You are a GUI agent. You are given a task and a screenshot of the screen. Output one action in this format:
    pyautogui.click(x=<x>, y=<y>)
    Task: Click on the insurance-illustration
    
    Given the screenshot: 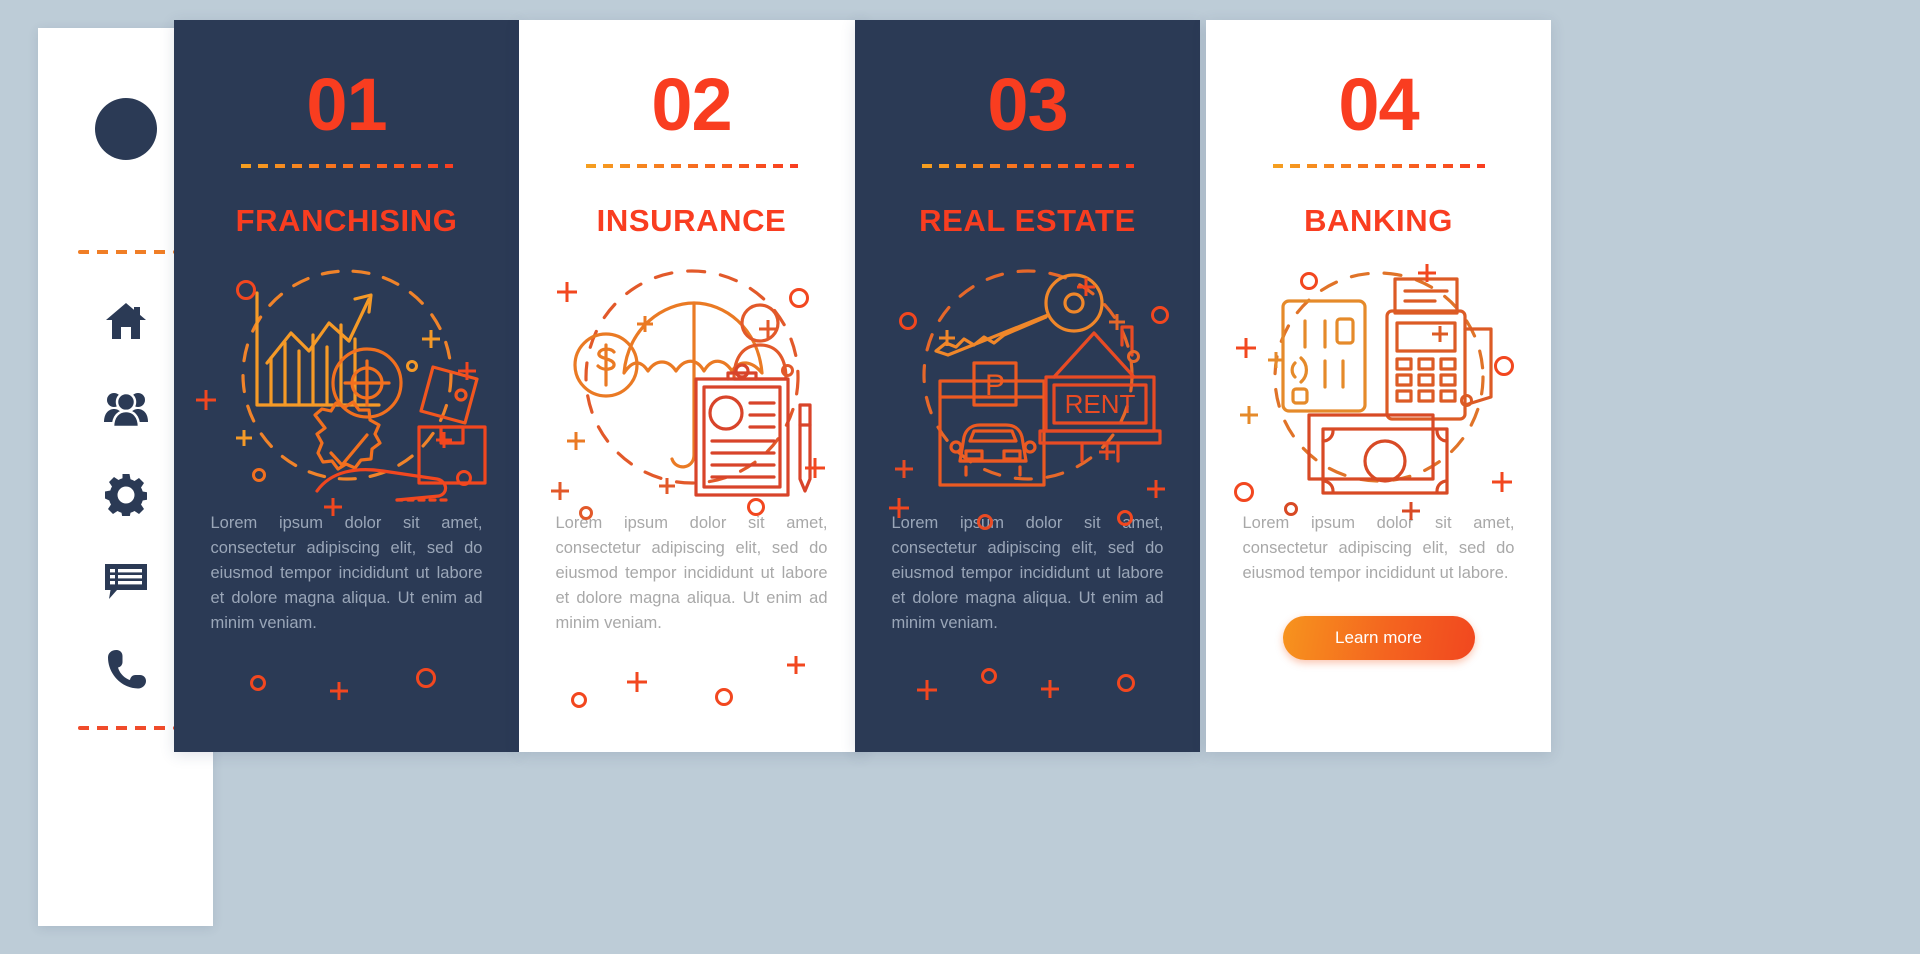 What is the action you would take?
    pyautogui.click(x=692, y=380)
    